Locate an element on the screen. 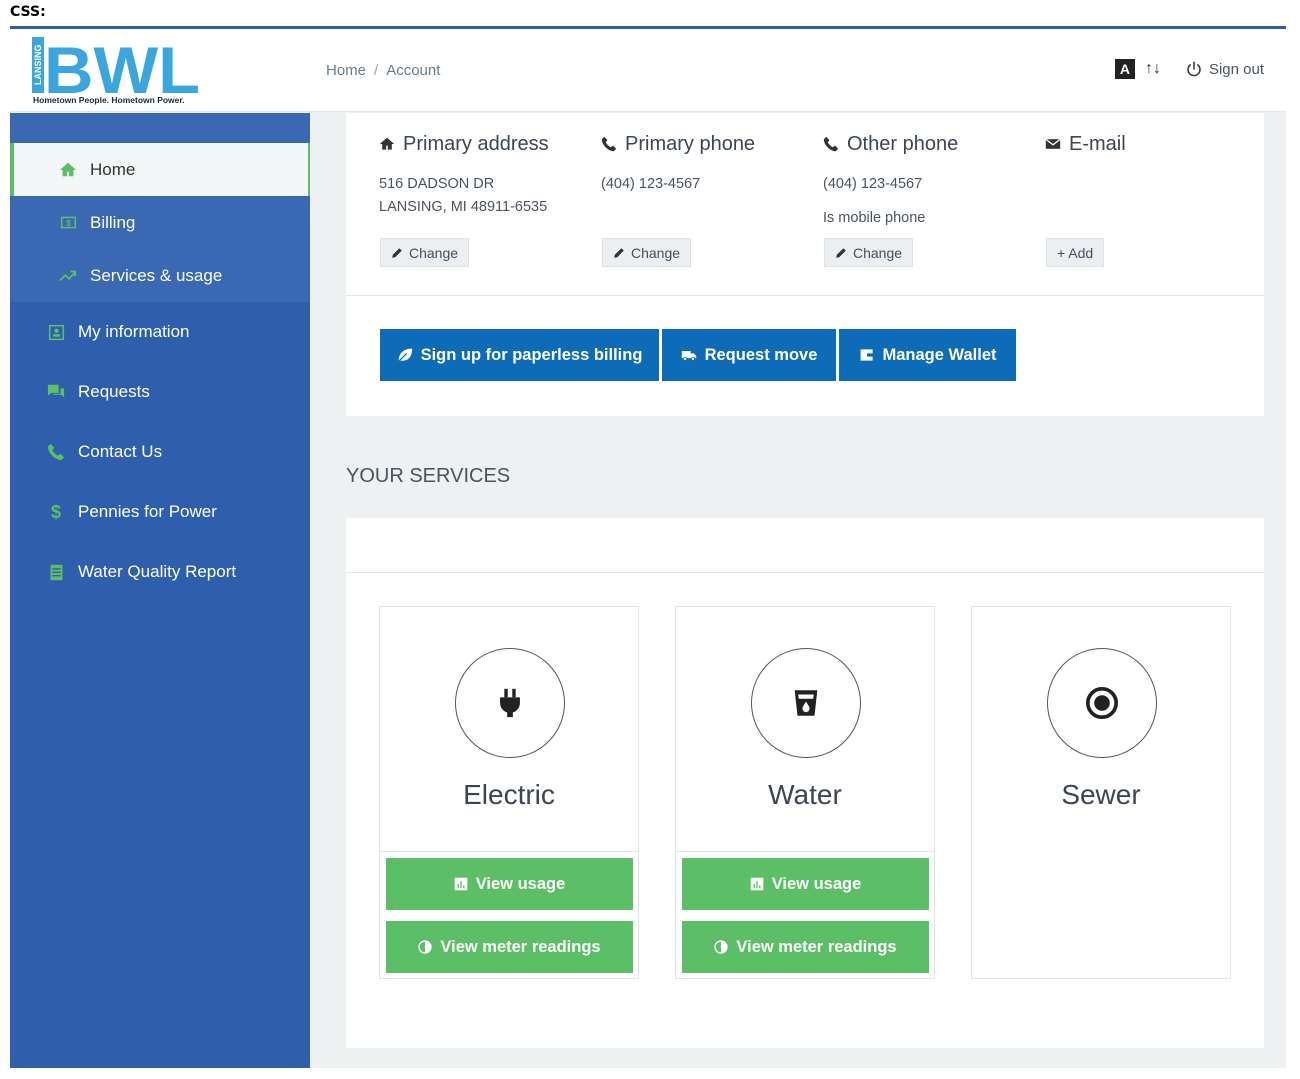 This screenshot has width=1300, height=1079. service-name: Sewer is located at coordinates (1101, 794).